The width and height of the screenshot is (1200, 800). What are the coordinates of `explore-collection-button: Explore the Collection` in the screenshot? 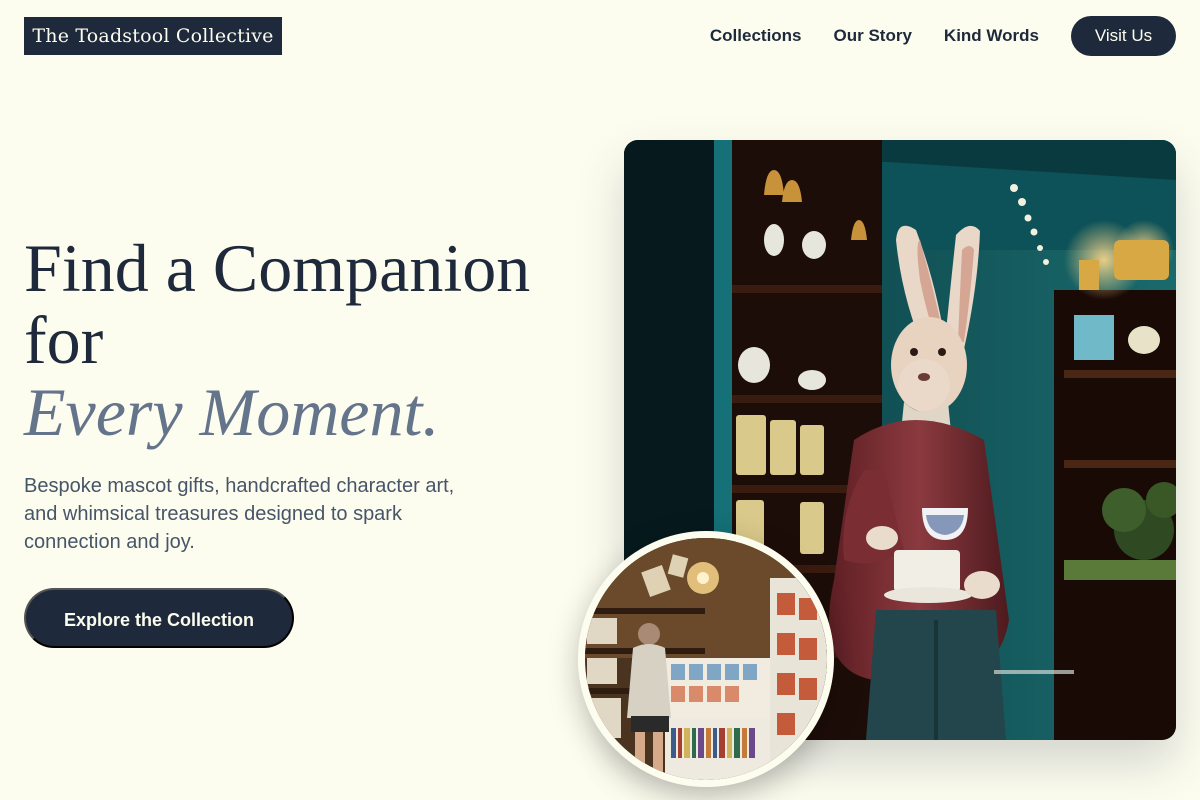 It's located at (159, 618).